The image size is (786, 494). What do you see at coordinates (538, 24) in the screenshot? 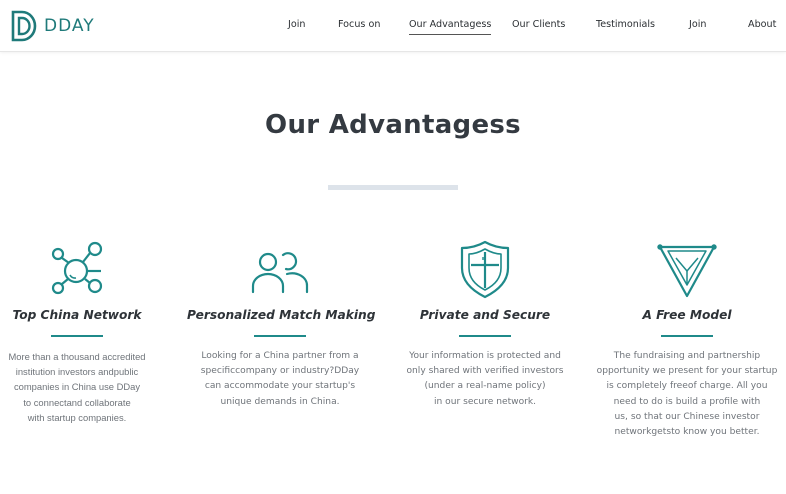
I see `nav-item-our-clients: Our Clients` at bounding box center [538, 24].